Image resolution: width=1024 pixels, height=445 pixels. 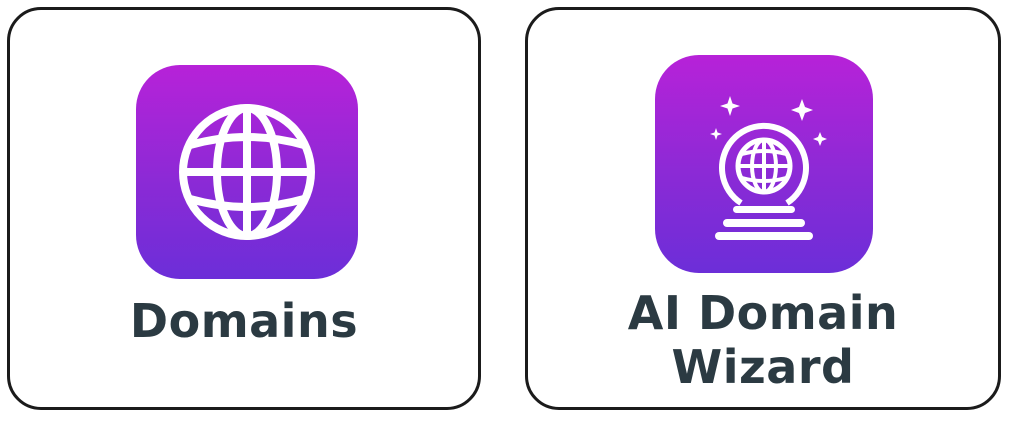 I want to click on domains-app-icon, so click(x=247, y=172).